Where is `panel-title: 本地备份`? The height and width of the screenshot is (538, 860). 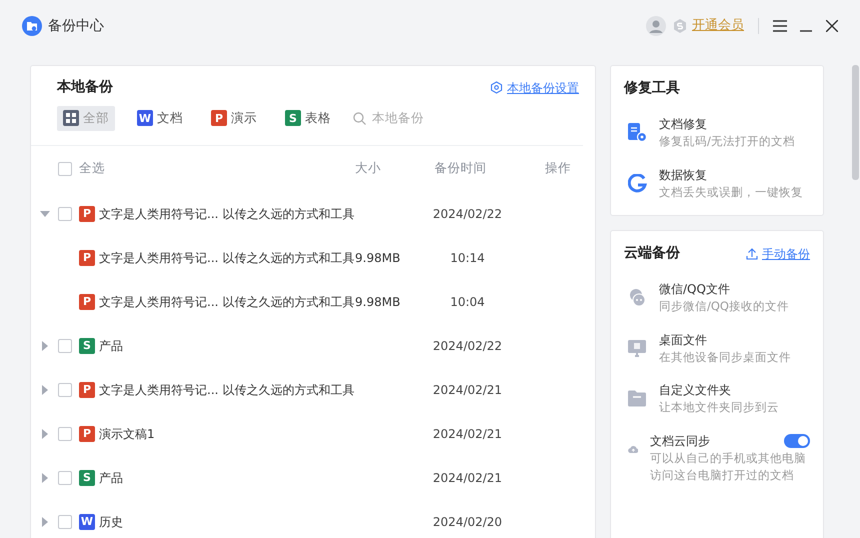 panel-title: 本地备份 is located at coordinates (85, 87).